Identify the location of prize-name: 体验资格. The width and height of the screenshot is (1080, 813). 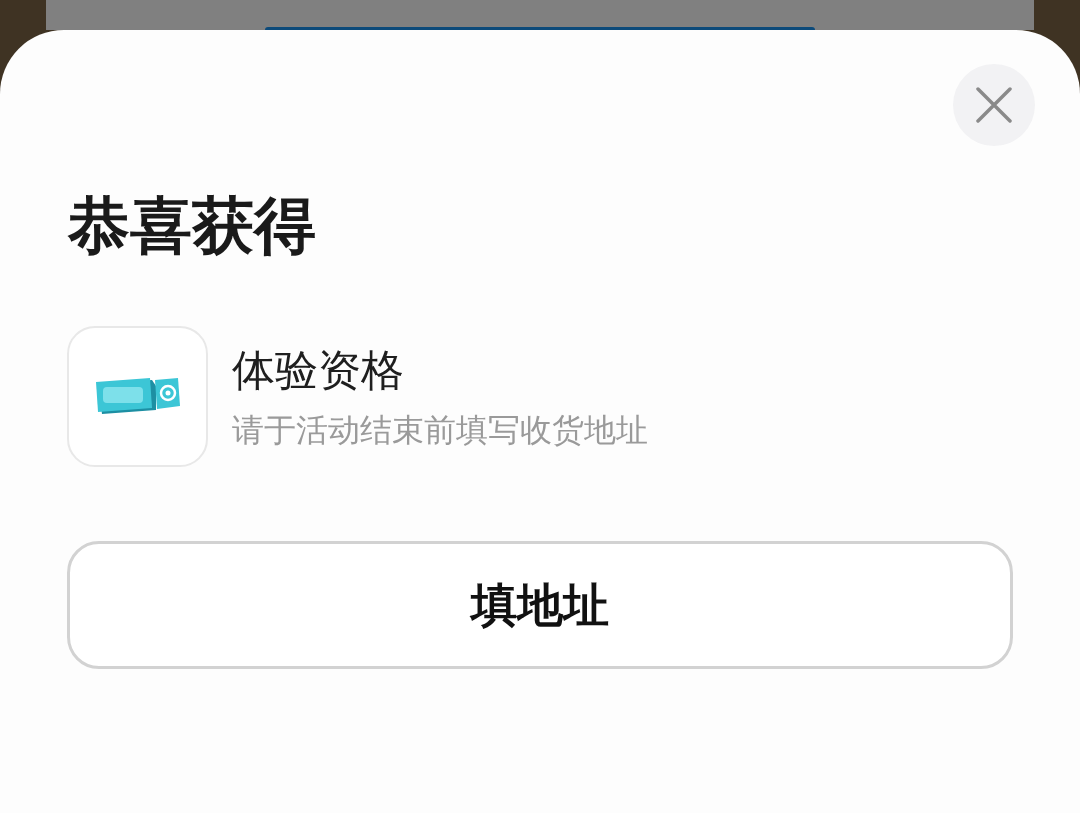
(318, 370).